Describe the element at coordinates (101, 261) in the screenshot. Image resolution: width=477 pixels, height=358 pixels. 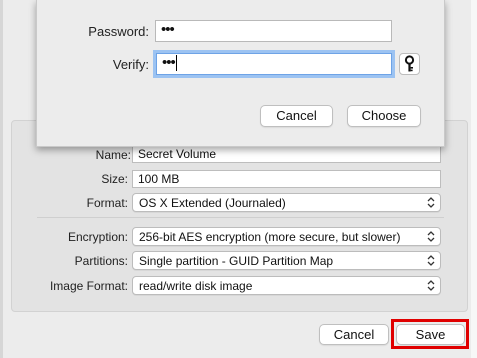
I see `partitions-label: Partitions:` at that location.